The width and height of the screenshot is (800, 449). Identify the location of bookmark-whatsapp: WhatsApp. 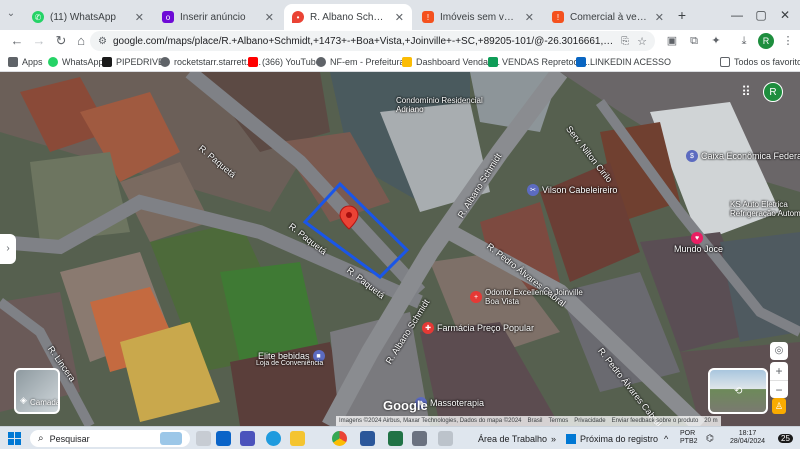
(76, 62).